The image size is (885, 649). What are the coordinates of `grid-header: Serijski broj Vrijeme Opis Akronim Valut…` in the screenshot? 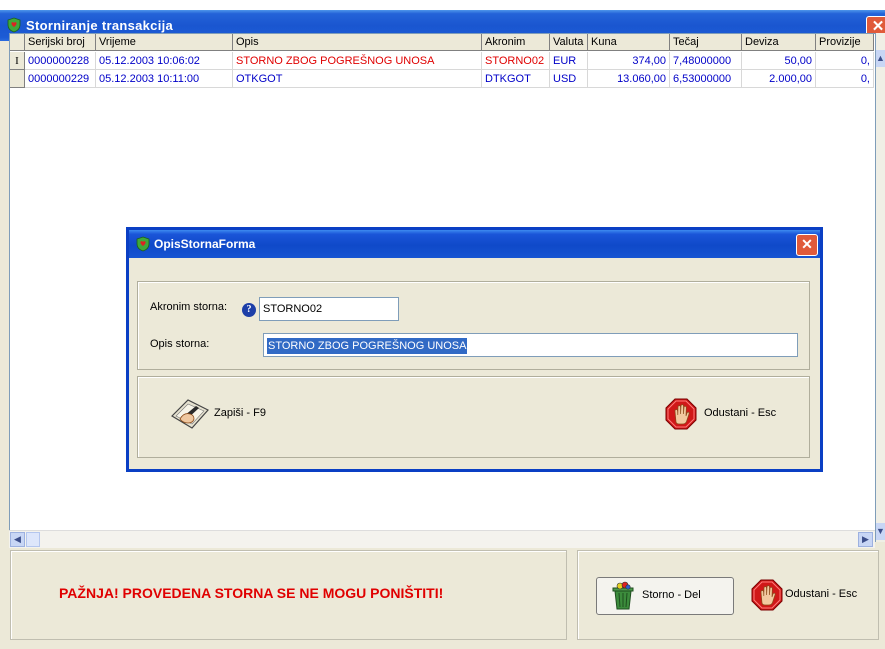 It's located at (442, 43).